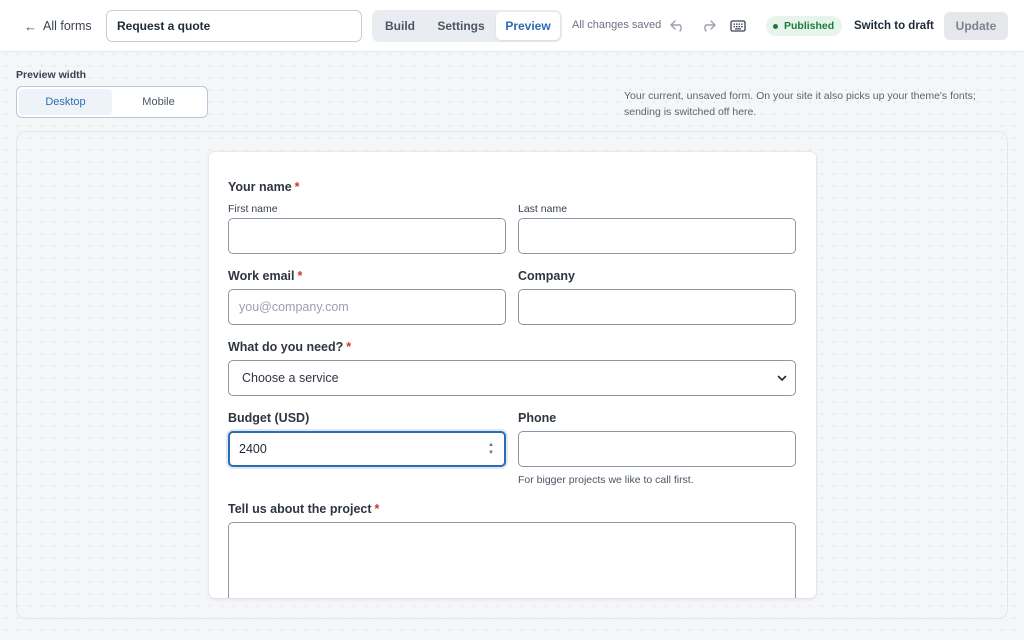  I want to click on budget-input: 2400 ▲ ▼, so click(367, 449).